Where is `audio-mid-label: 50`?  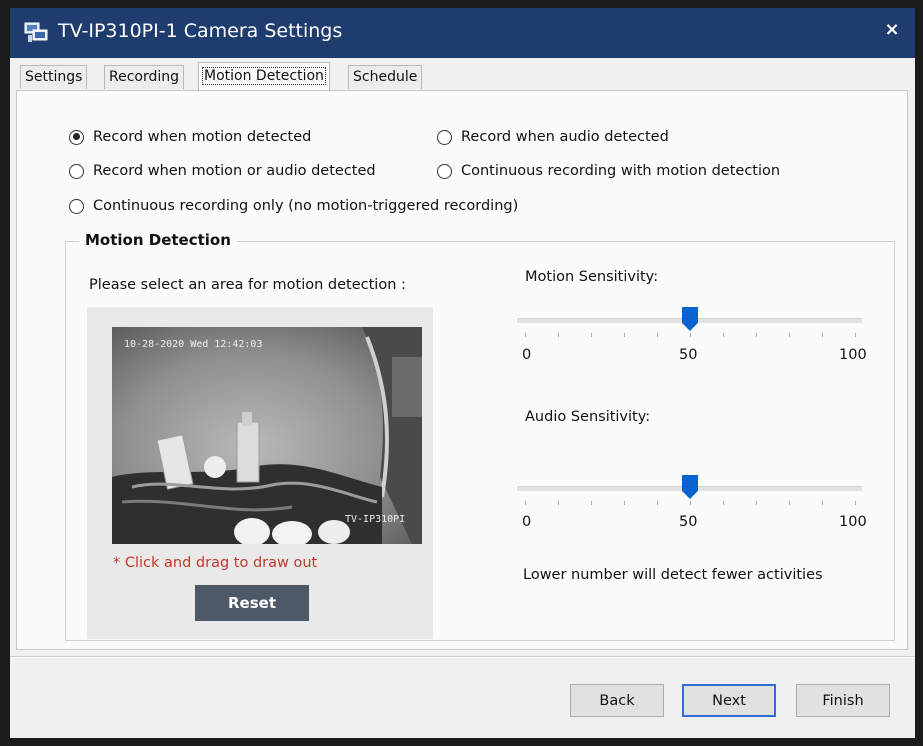 audio-mid-label: 50 is located at coordinates (688, 522).